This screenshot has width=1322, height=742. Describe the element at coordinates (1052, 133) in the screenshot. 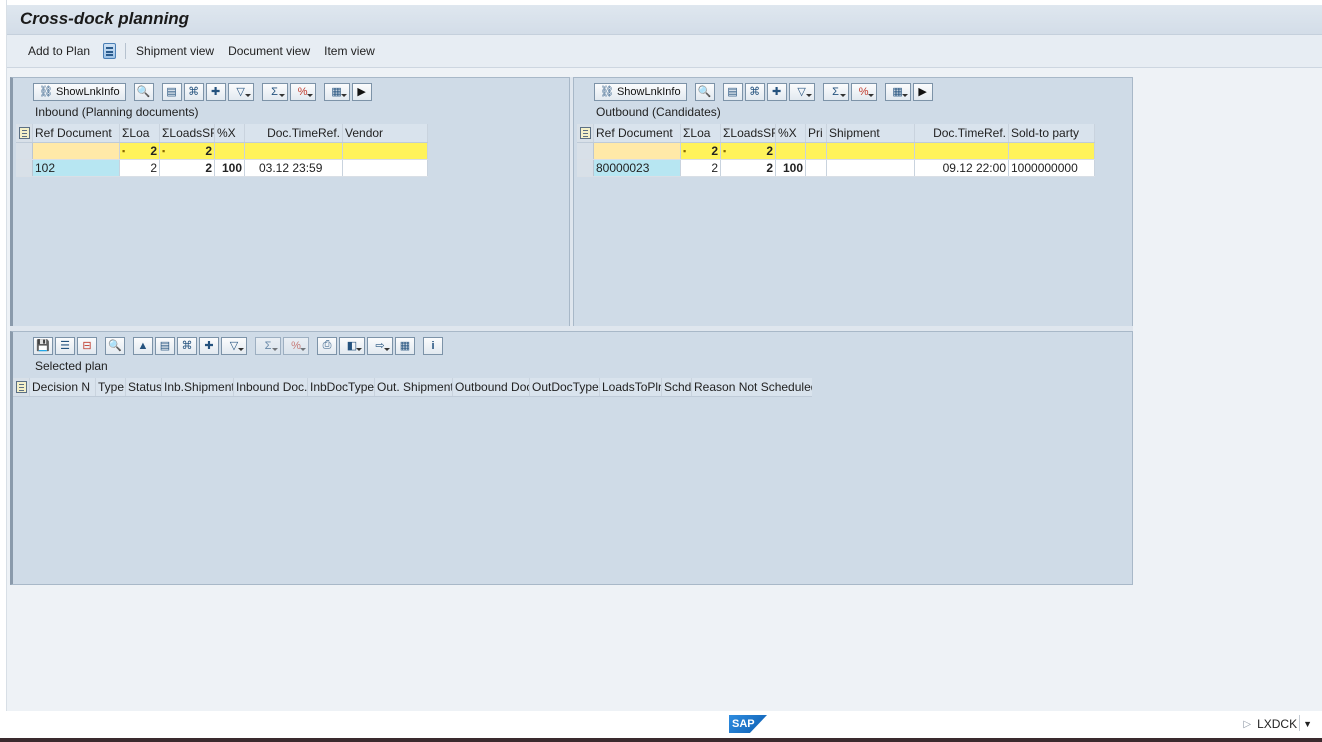

I see `col-sold-to-party: Sold-to party` at that location.